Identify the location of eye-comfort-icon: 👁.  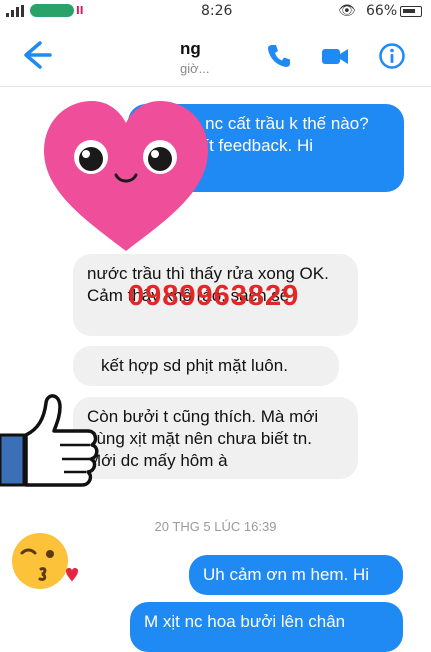
(347, 11).